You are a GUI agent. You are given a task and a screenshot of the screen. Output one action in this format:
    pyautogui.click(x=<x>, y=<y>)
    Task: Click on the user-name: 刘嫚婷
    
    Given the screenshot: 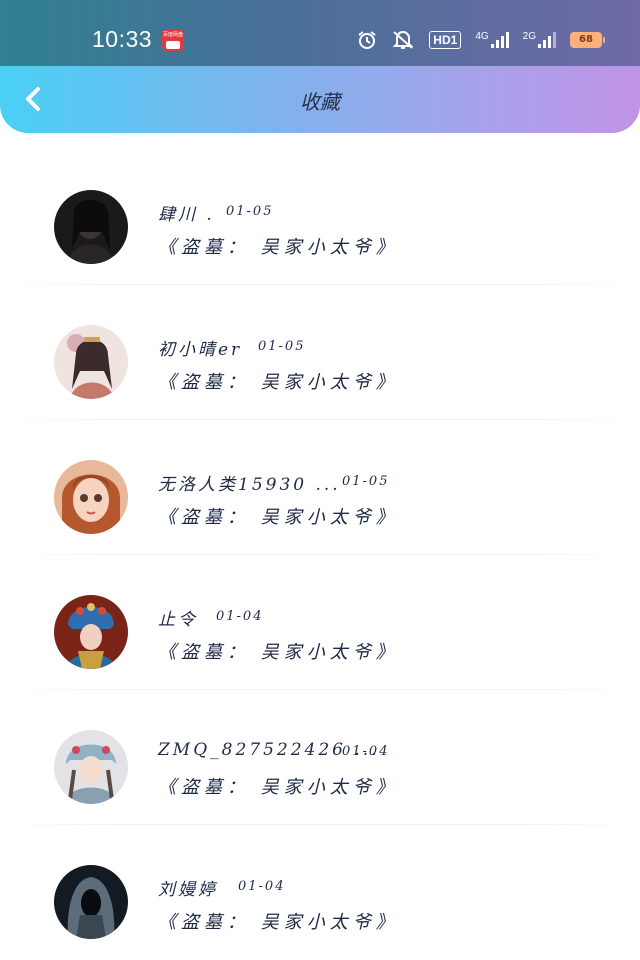 What is the action you would take?
    pyautogui.click(x=188, y=890)
    